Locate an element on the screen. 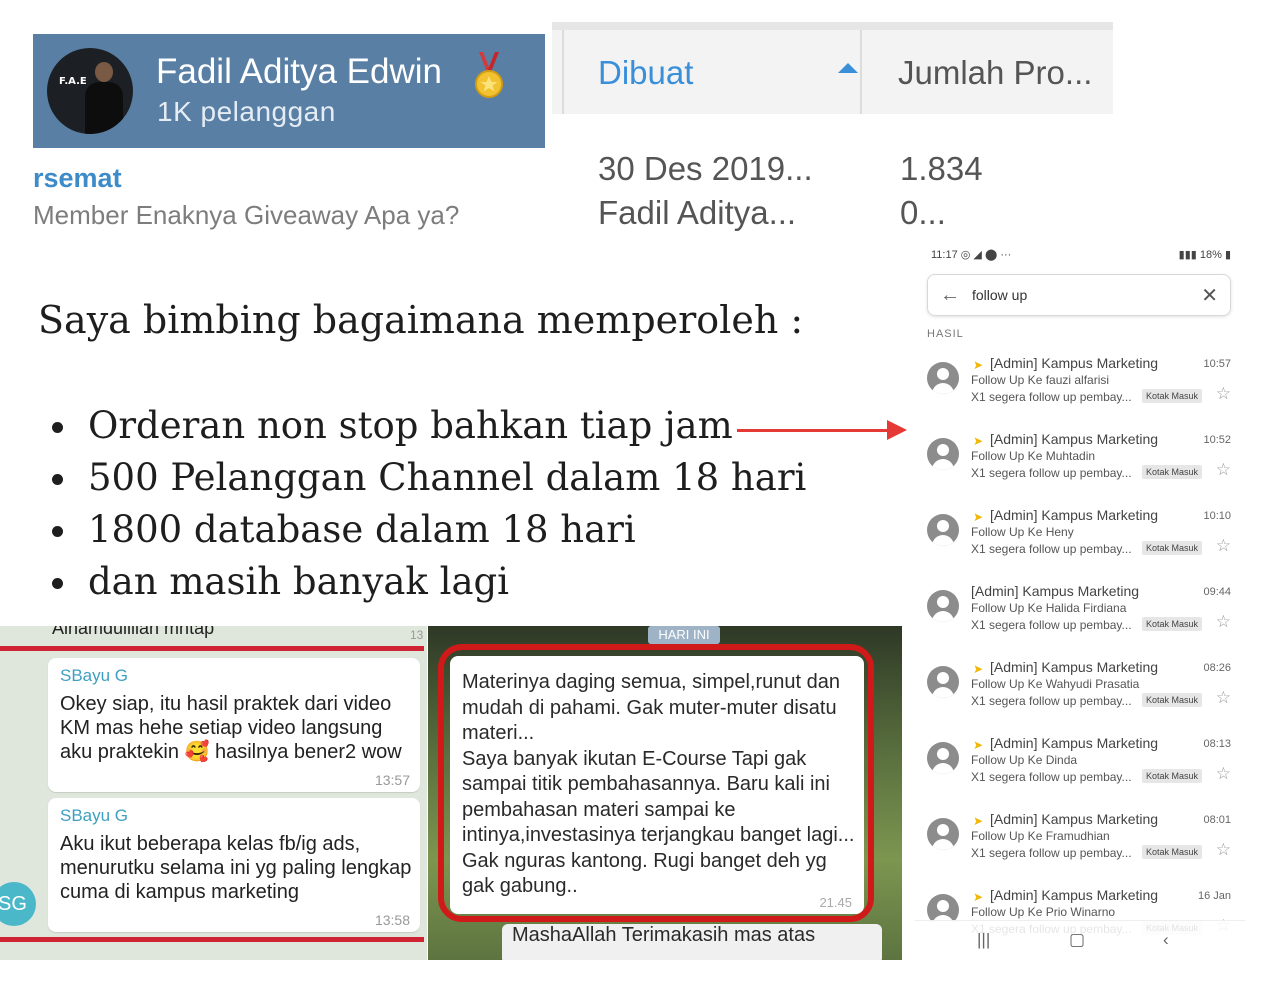 This screenshot has width=1280, height=995. status-bar: 11:17 ◎ ◢ ⬤ ··· ▮▮▮ 18% ▮ is located at coordinates (1081, 255).